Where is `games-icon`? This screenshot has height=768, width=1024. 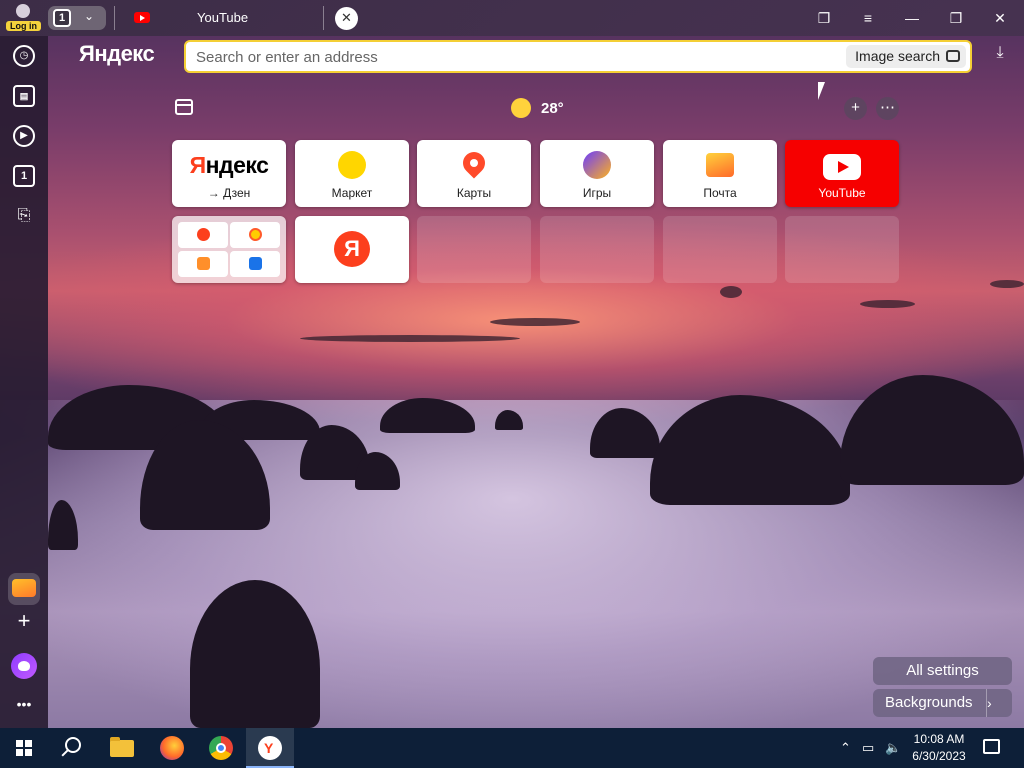 games-icon is located at coordinates (597, 165).